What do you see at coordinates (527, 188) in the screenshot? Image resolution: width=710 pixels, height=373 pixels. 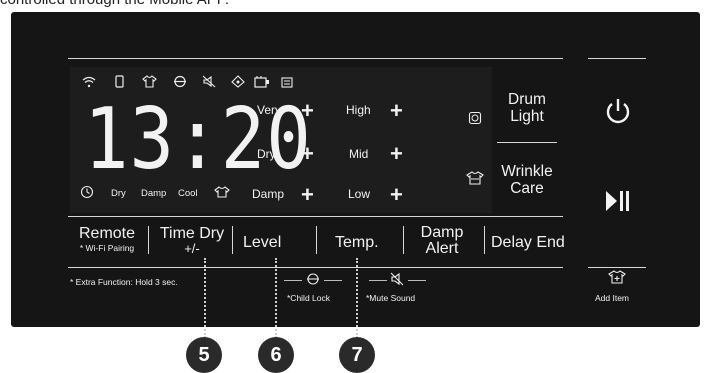 I see `wrinkle-care-line2: Care` at bounding box center [527, 188].